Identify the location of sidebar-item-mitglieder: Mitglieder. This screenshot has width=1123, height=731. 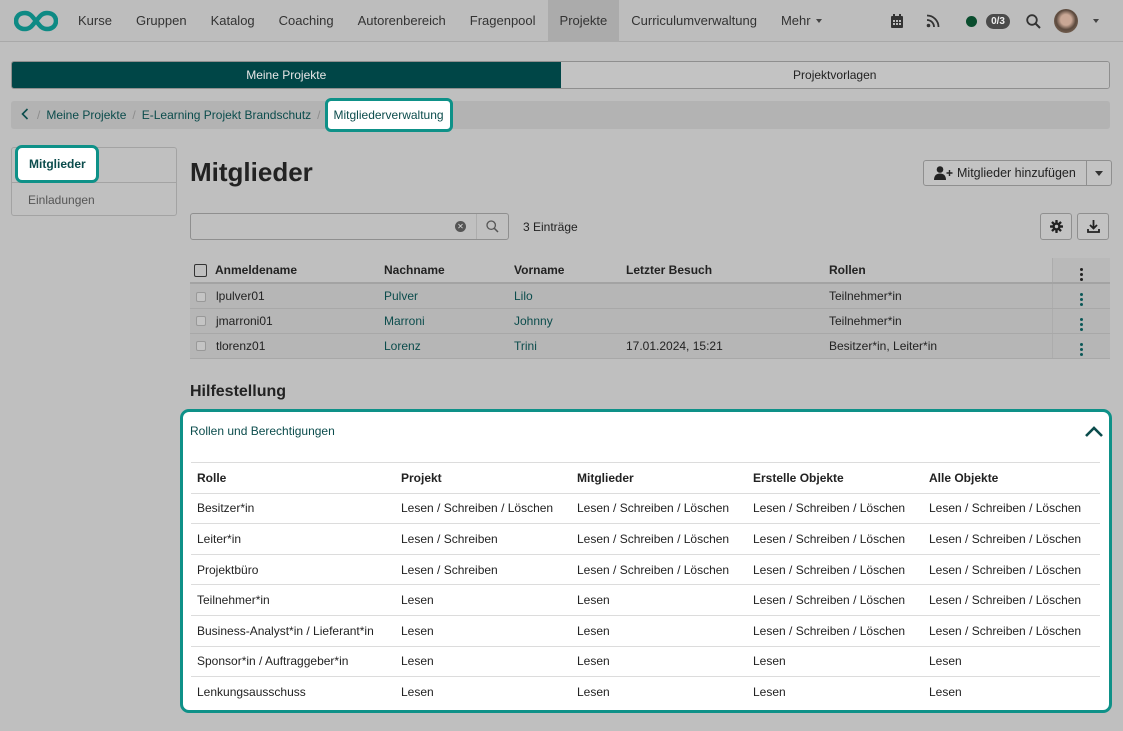
(57, 164).